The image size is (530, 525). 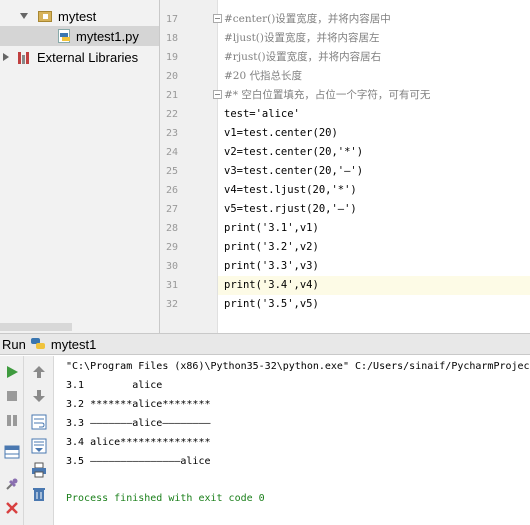 What do you see at coordinates (271, 304) in the screenshot?
I see `code-line: print('3.5',v5)` at bounding box center [271, 304].